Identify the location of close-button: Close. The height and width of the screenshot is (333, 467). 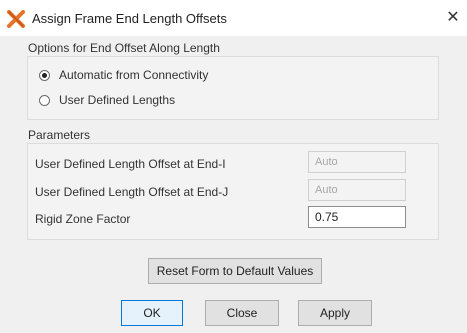
(242, 313).